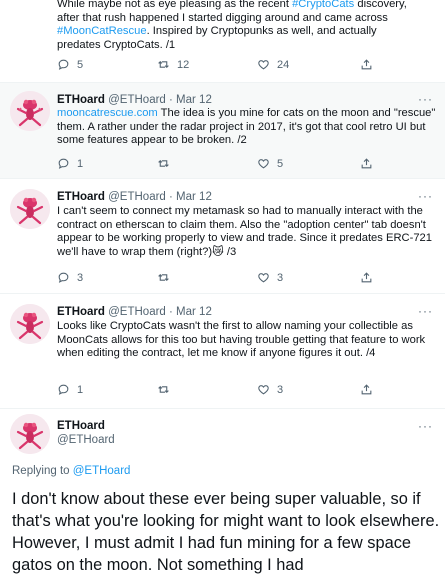 The image size is (445, 576). Describe the element at coordinates (237, 165) in the screenshot. I see `tweet-actions: 1 5` at that location.